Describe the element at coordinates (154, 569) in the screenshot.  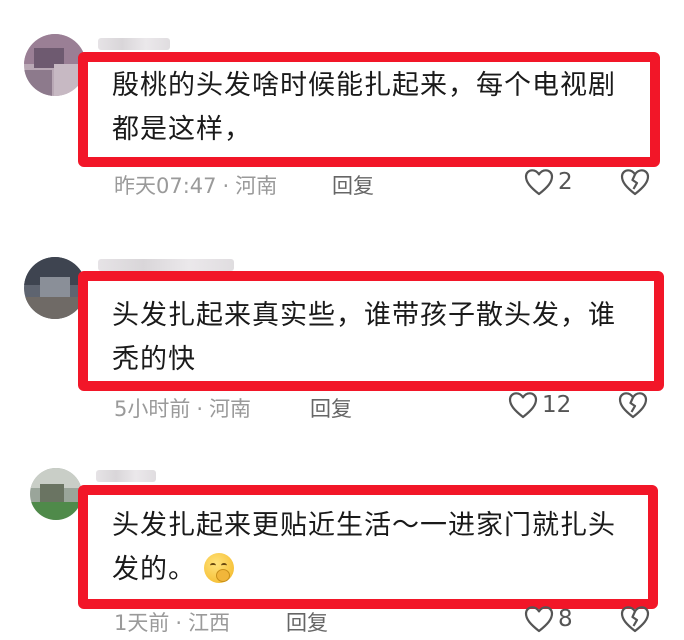
I see `comment-text-line: 发的。` at that location.